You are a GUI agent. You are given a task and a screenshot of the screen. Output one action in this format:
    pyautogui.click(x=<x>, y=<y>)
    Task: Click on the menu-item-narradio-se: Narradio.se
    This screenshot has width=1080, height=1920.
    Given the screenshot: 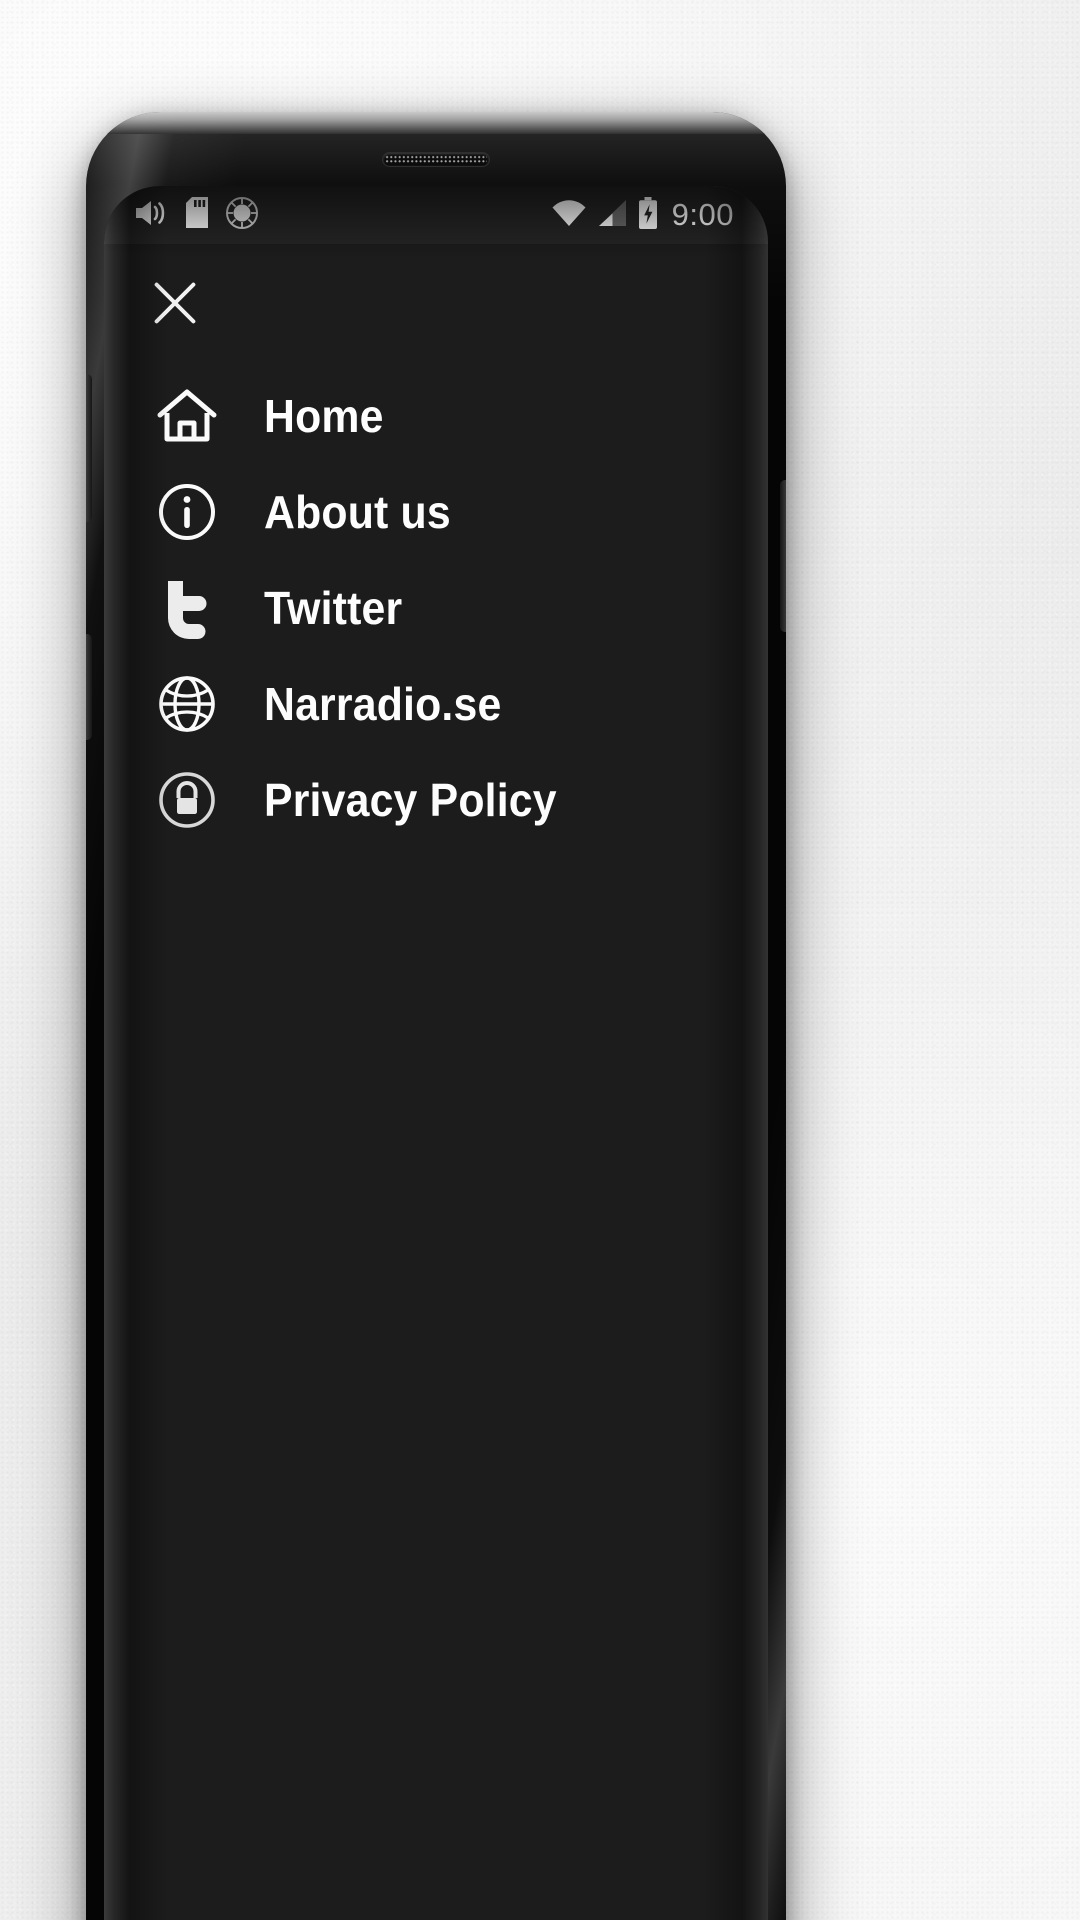 What is the action you would take?
    pyautogui.click(x=436, y=704)
    